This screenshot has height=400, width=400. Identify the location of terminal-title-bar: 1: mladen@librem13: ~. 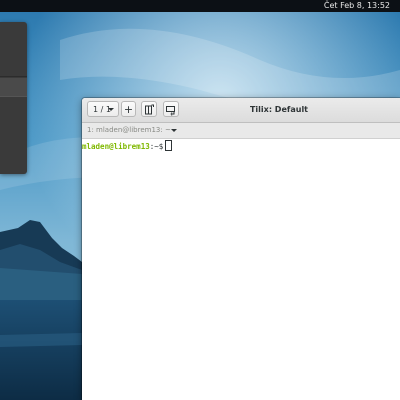
(241, 131).